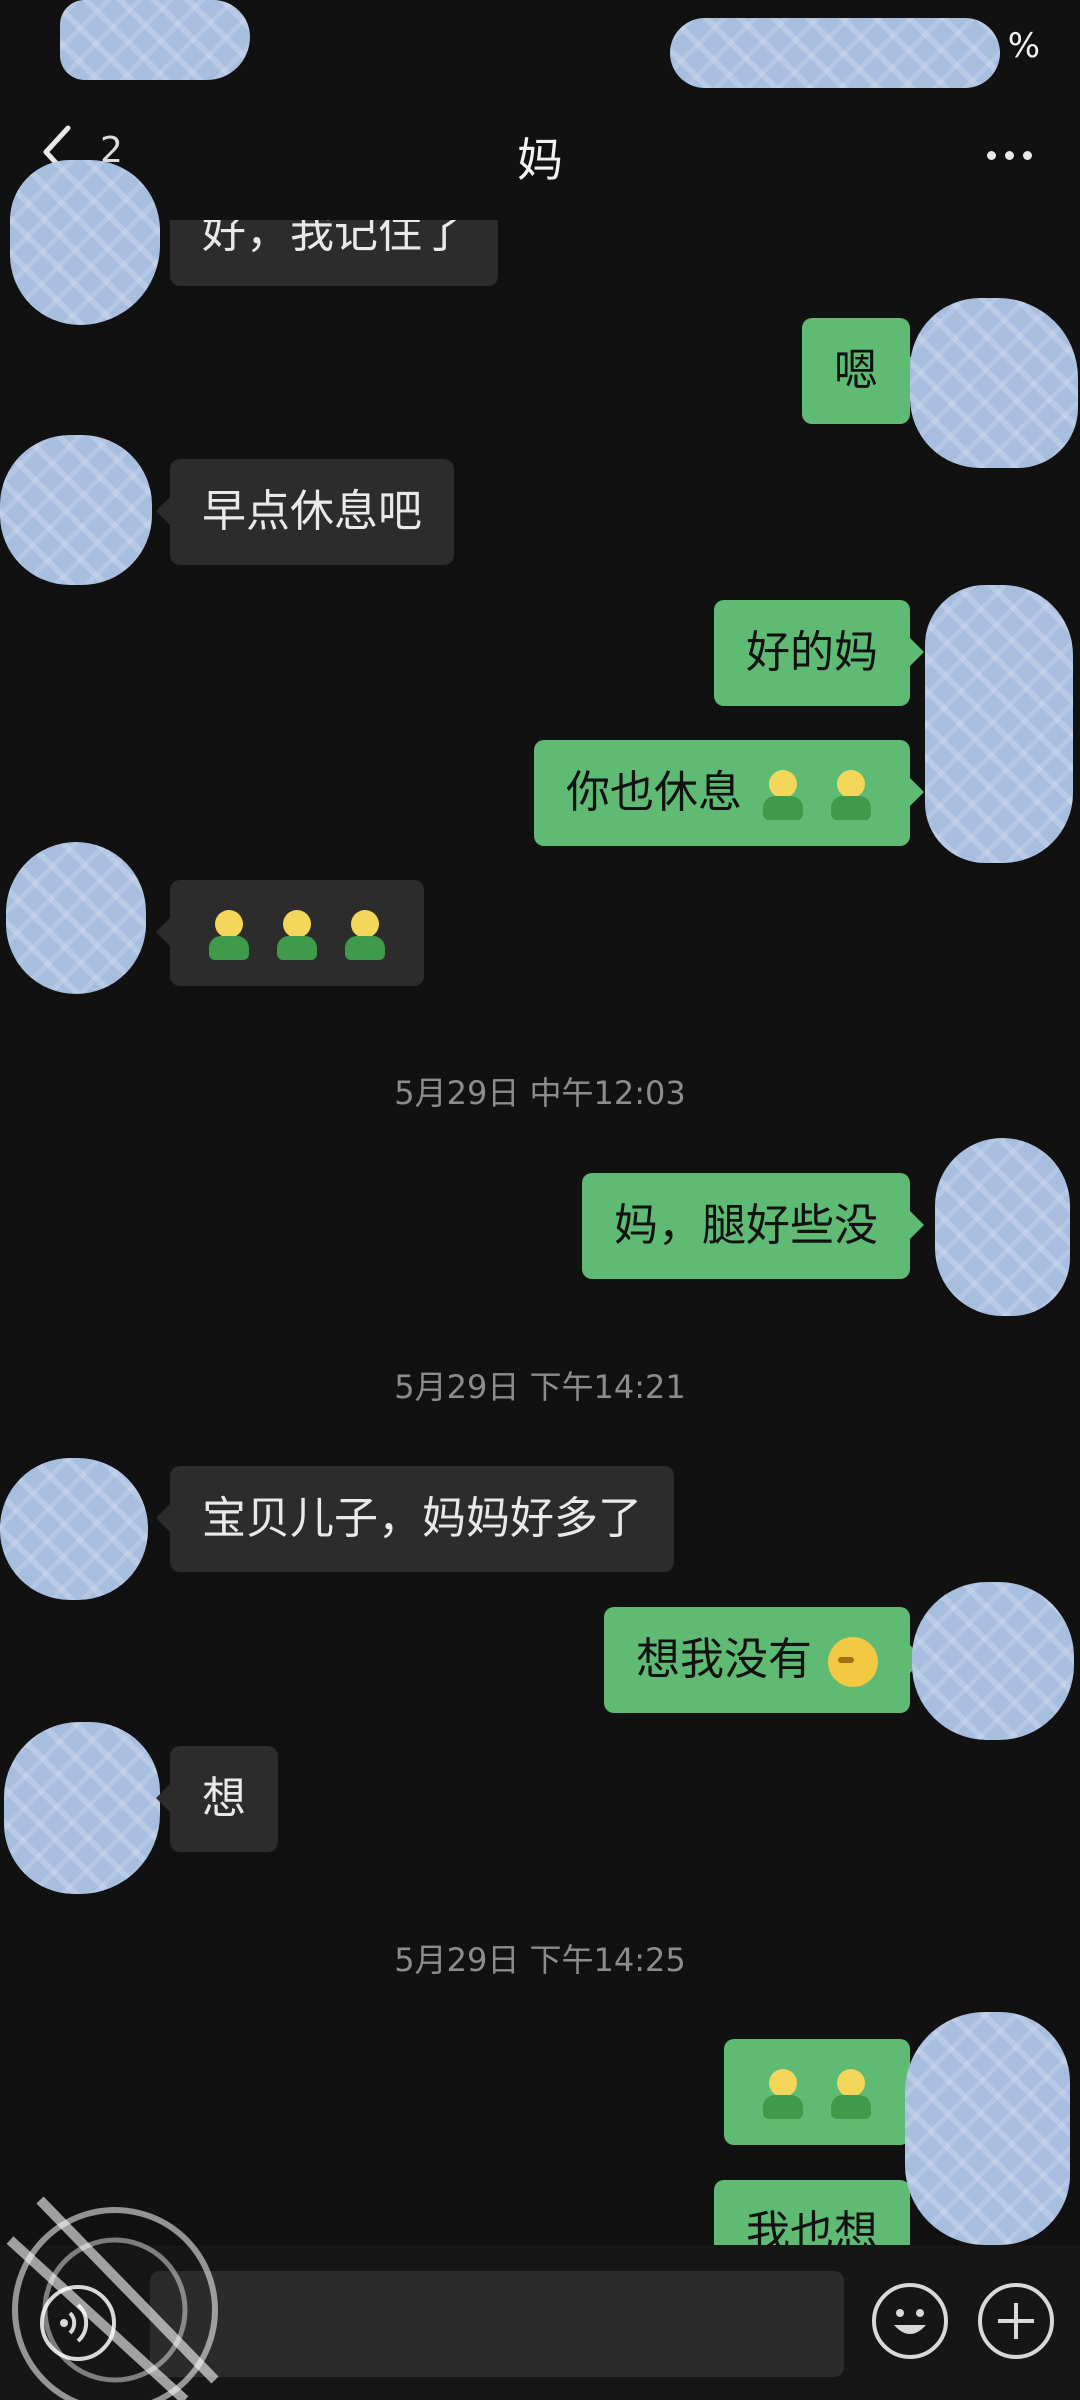 The width and height of the screenshot is (1080, 2400). Describe the element at coordinates (112, 2298) in the screenshot. I see `watermark-logo` at that location.